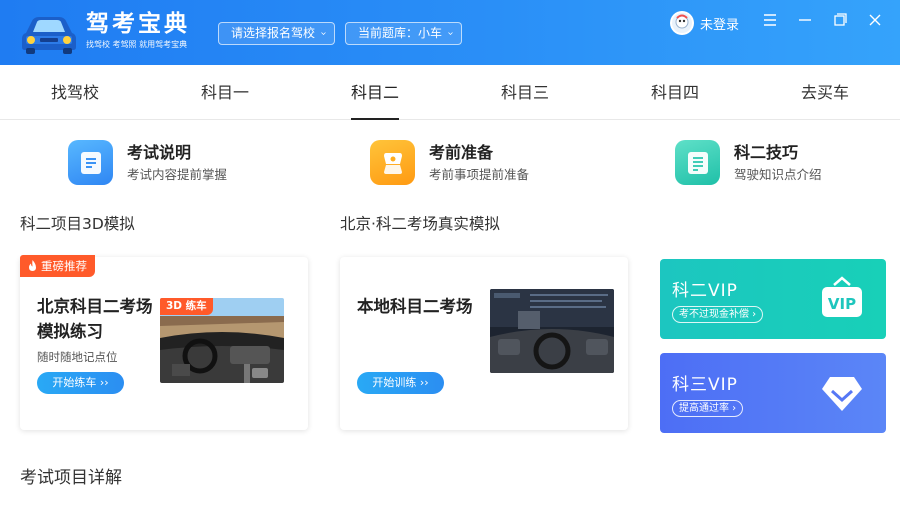 This screenshot has width=900, height=506. What do you see at coordinates (57, 266) in the screenshot?
I see `recommend-badge: 重磅推荐` at bounding box center [57, 266].